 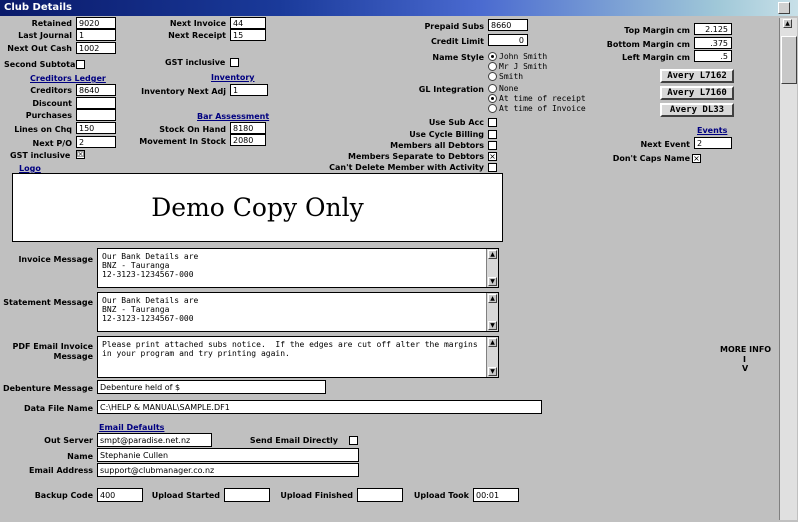 What do you see at coordinates (80, 154) in the screenshot?
I see `gst-inclusive-checkbox: ☒` at bounding box center [80, 154].